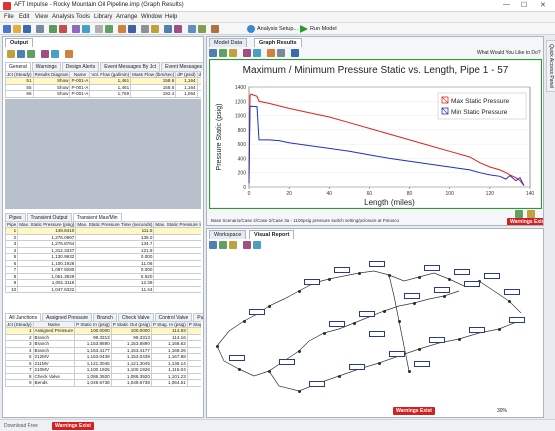 The image size is (555, 431). What do you see at coordinates (41, 17) in the screenshot?
I see `menu-view: View` at bounding box center [41, 17].